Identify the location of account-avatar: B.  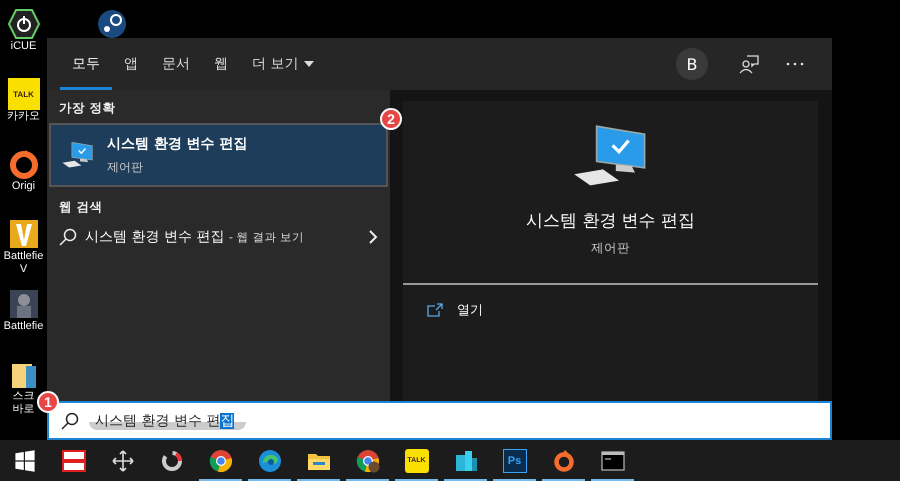
(692, 64).